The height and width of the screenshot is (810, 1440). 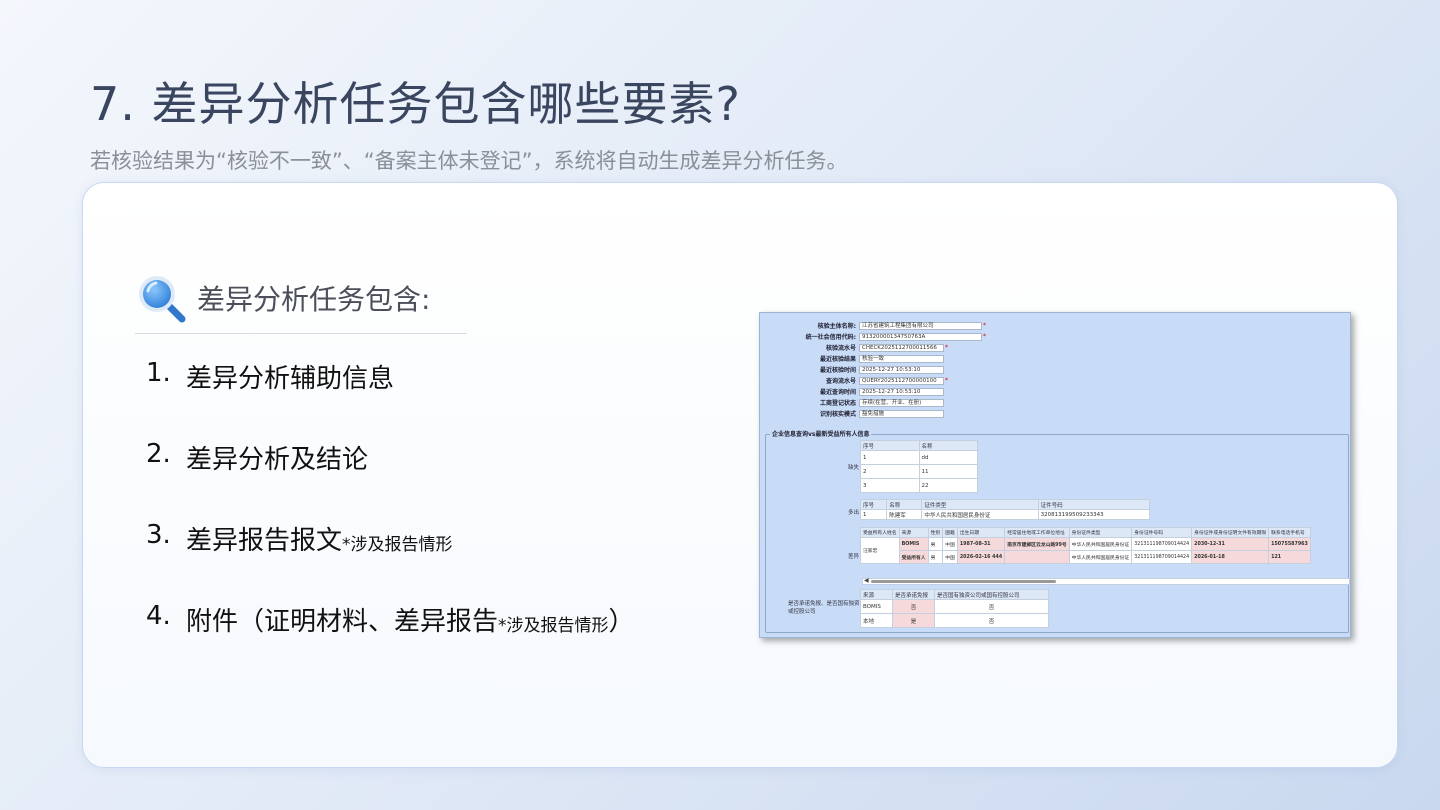 I want to click on table-cell: 15075587963, so click(x=1289, y=544).